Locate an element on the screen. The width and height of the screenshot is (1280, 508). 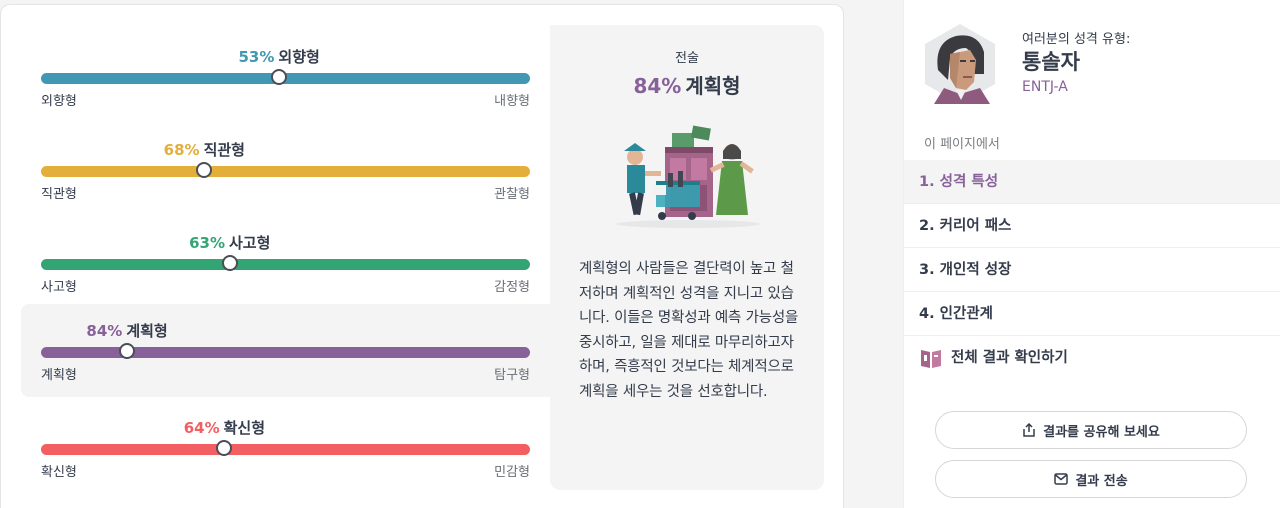
trait-name: 직관형 is located at coordinates (224, 150).